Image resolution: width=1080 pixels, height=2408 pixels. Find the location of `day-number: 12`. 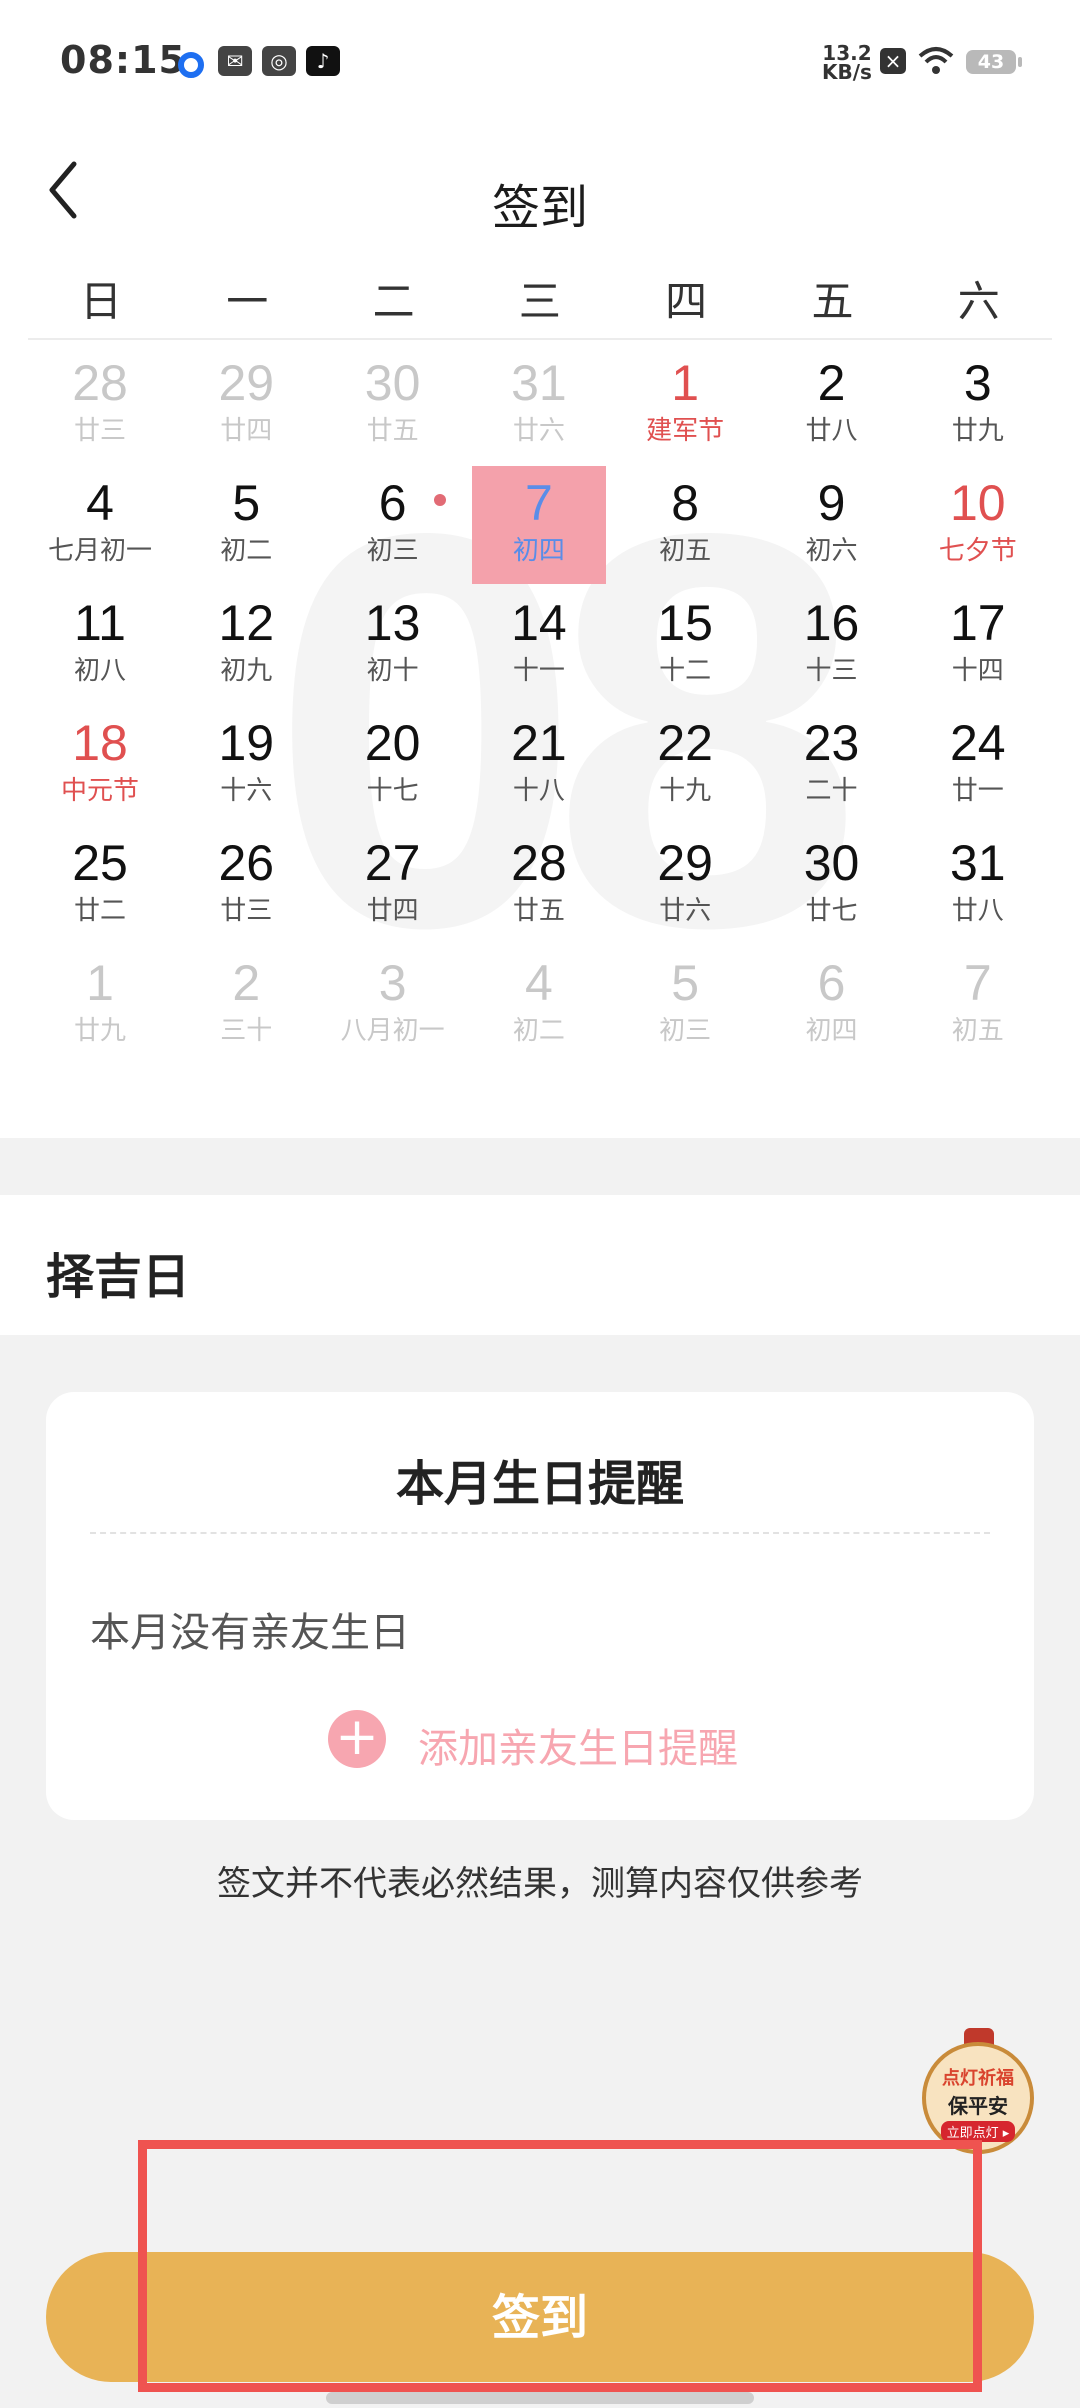

day-number: 12 is located at coordinates (246, 623).